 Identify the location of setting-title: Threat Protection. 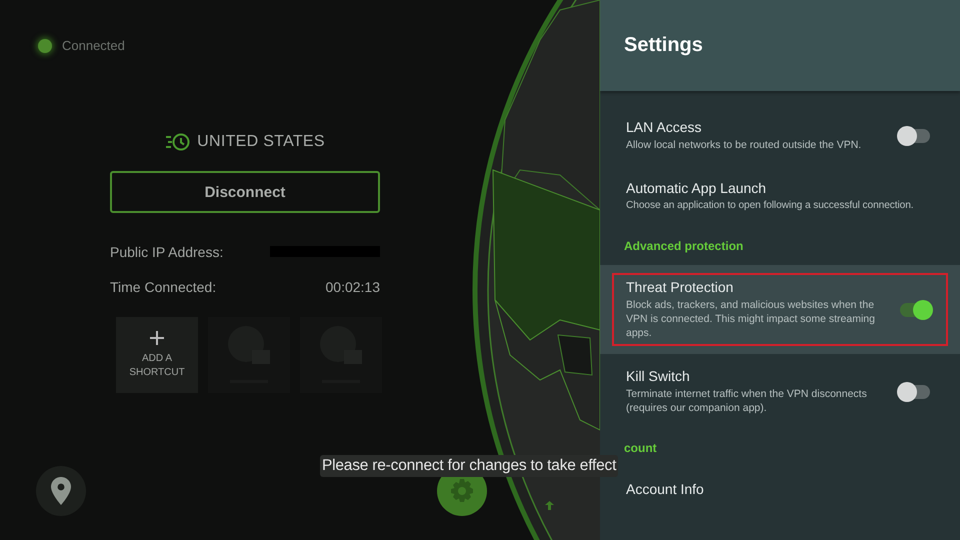
(680, 287).